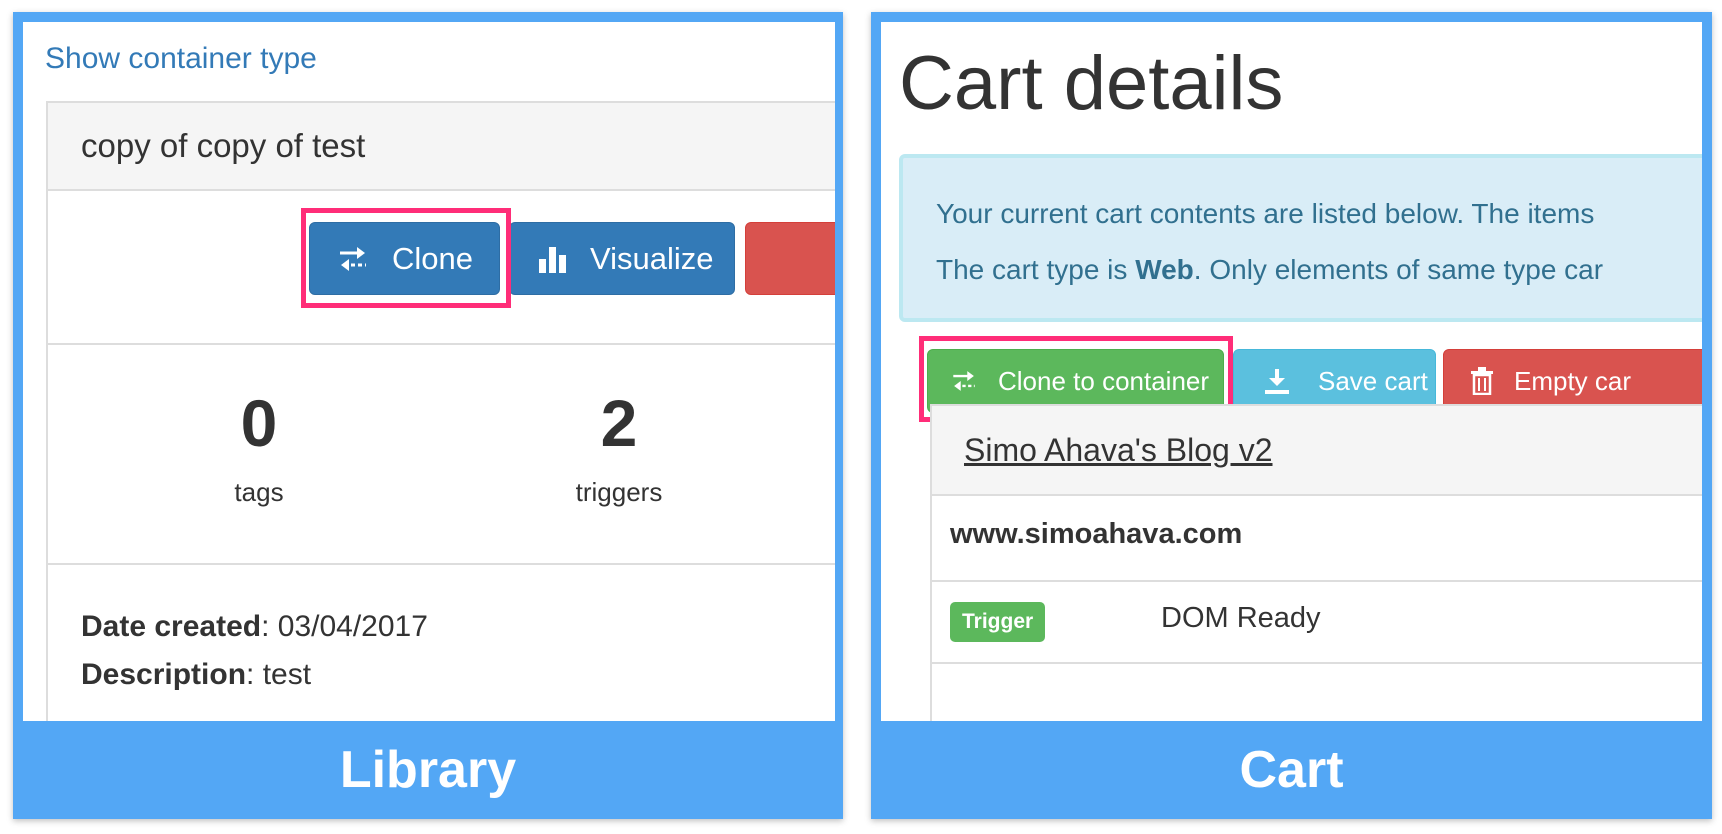 This screenshot has height=834, width=1722. Describe the element at coordinates (223, 145) in the screenshot. I see `container-name: copy of copy of test` at that location.